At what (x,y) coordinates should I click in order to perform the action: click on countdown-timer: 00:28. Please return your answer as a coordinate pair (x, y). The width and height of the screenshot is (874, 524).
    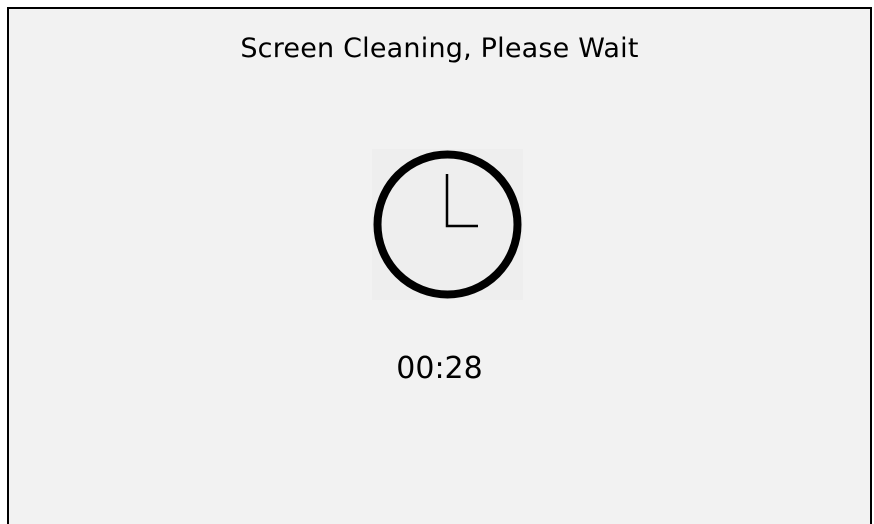
    Looking at the image, I should click on (439, 368).